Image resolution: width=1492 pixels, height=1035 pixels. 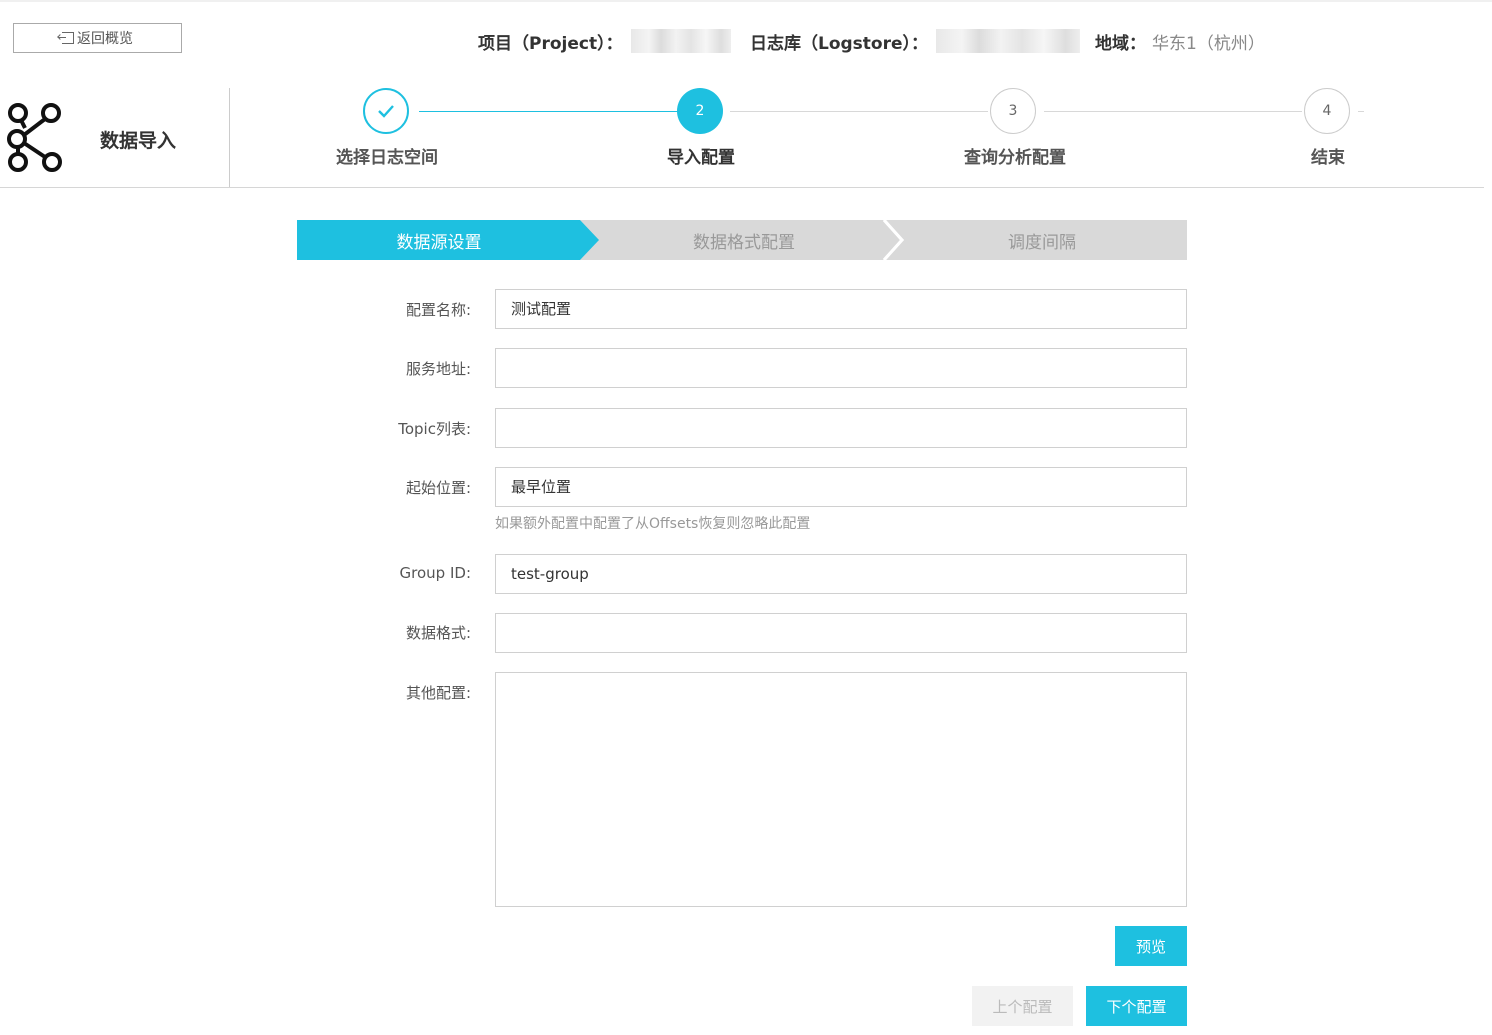 What do you see at coordinates (680, 41) in the screenshot?
I see `project-value-redacted` at bounding box center [680, 41].